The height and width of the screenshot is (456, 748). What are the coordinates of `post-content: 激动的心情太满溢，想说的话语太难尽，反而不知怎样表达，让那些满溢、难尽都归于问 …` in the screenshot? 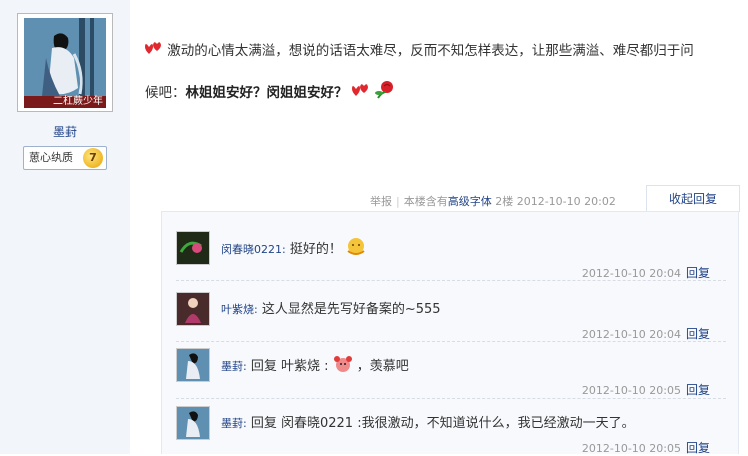 It's located at (440, 72).